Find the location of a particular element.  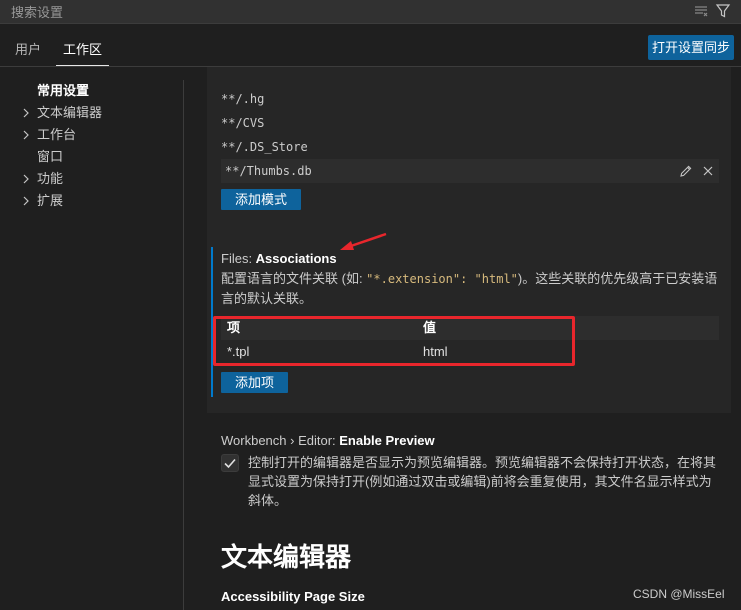

toc-item-label: 常用设置 is located at coordinates (63, 90).